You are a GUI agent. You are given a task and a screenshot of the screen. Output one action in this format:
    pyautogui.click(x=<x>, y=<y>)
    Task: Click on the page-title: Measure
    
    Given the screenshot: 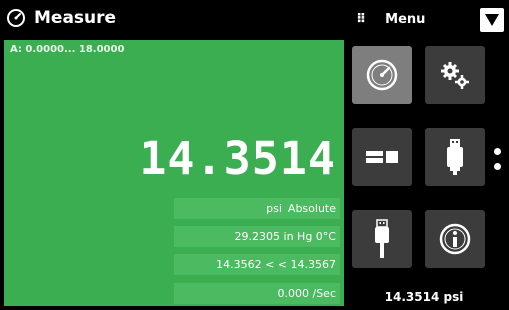 What is the action you would take?
    pyautogui.click(x=75, y=18)
    